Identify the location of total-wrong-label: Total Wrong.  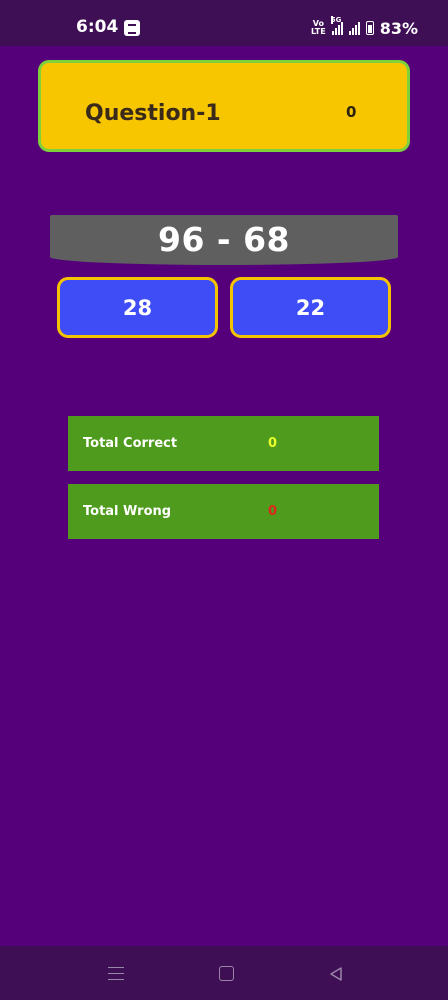
(127, 511).